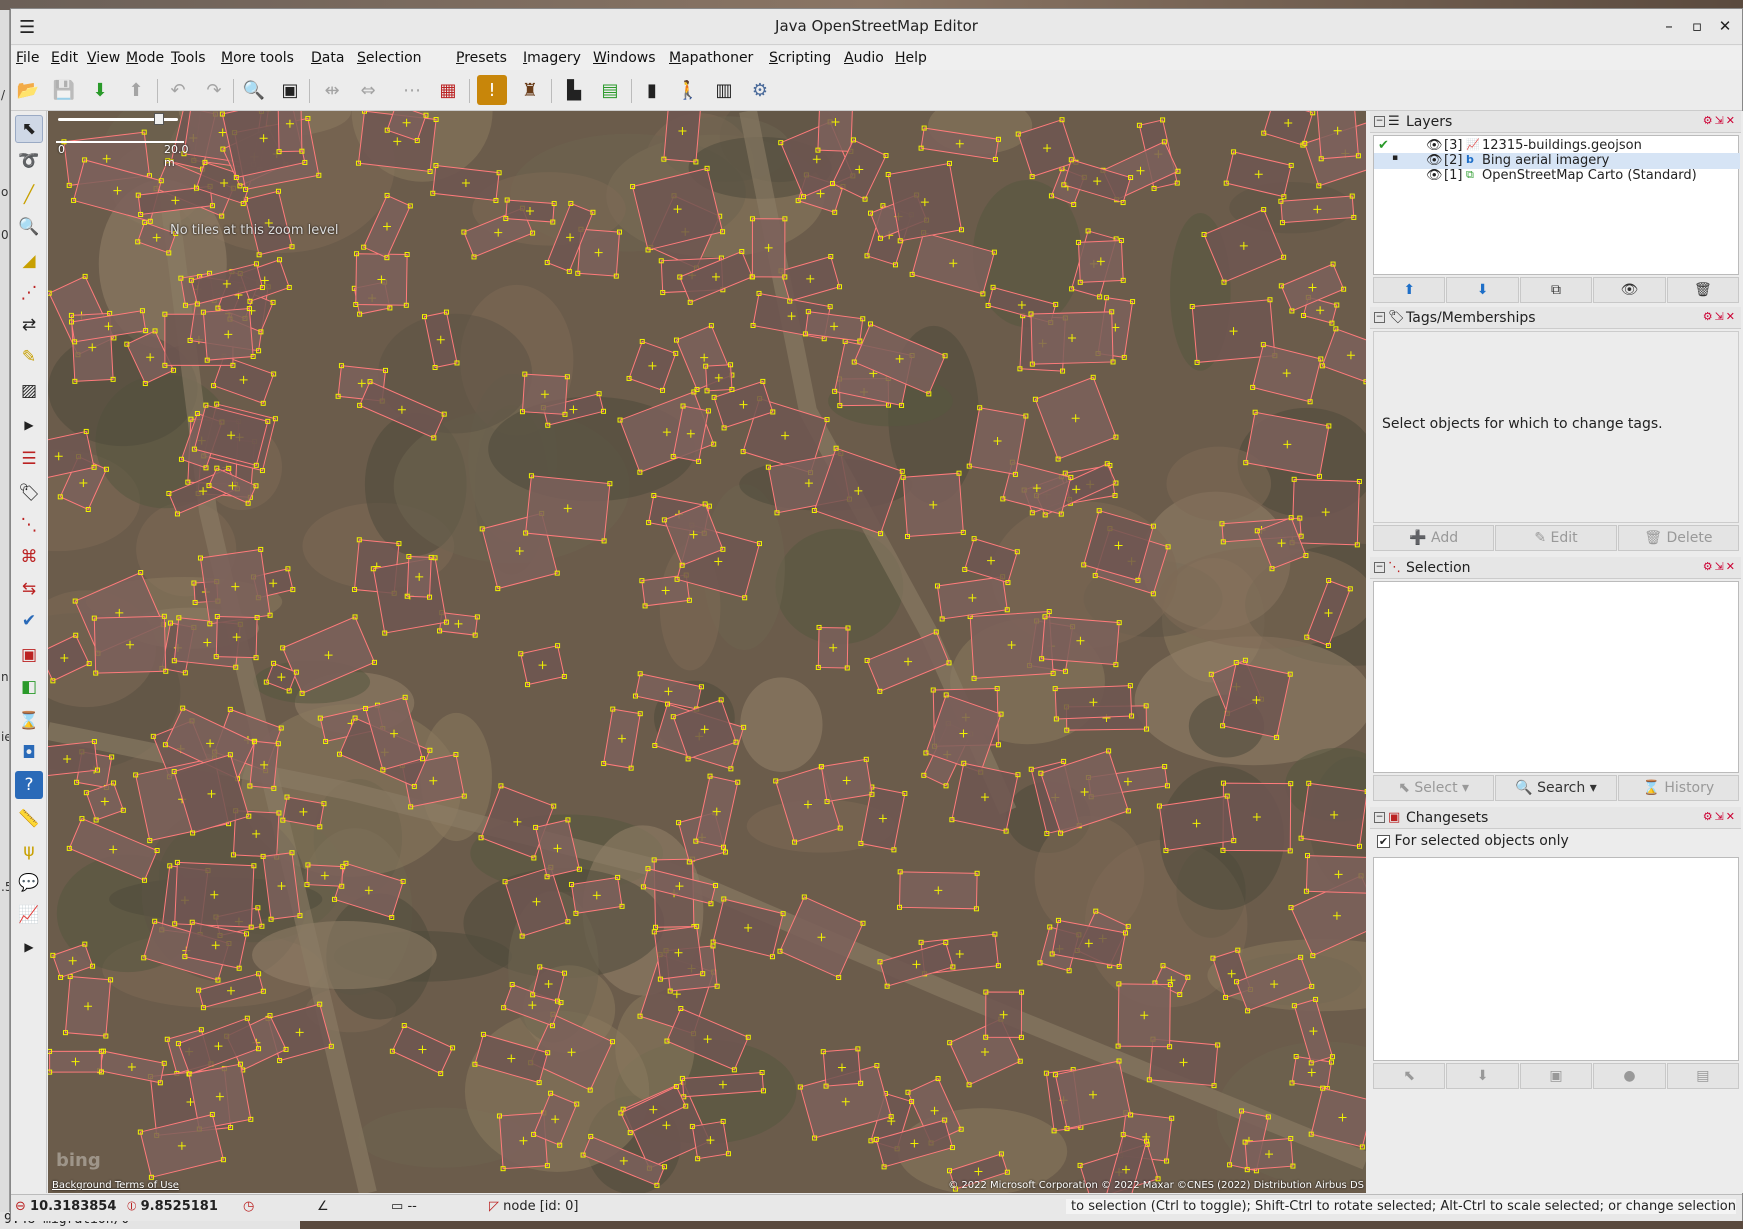 The image size is (1743, 1229). What do you see at coordinates (1557, 176) in the screenshot?
I see `layer-row: 👁 [1] ⧉ OpenStreetMap Carto (Standard)` at bounding box center [1557, 176].